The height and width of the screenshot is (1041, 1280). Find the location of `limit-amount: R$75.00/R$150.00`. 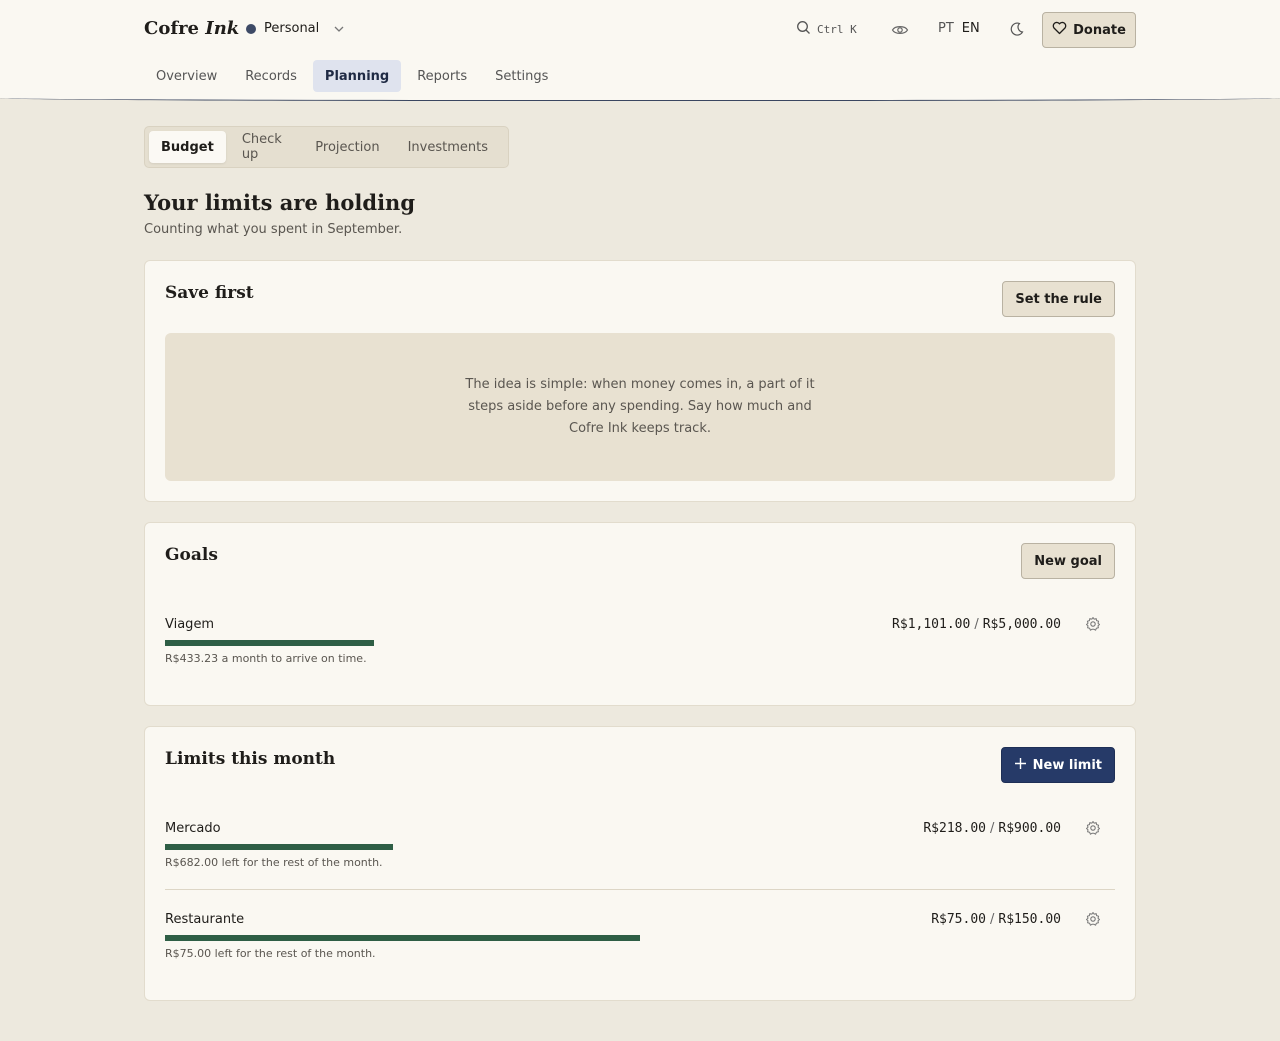

limit-amount: R$75.00/R$150.00 is located at coordinates (996, 919).